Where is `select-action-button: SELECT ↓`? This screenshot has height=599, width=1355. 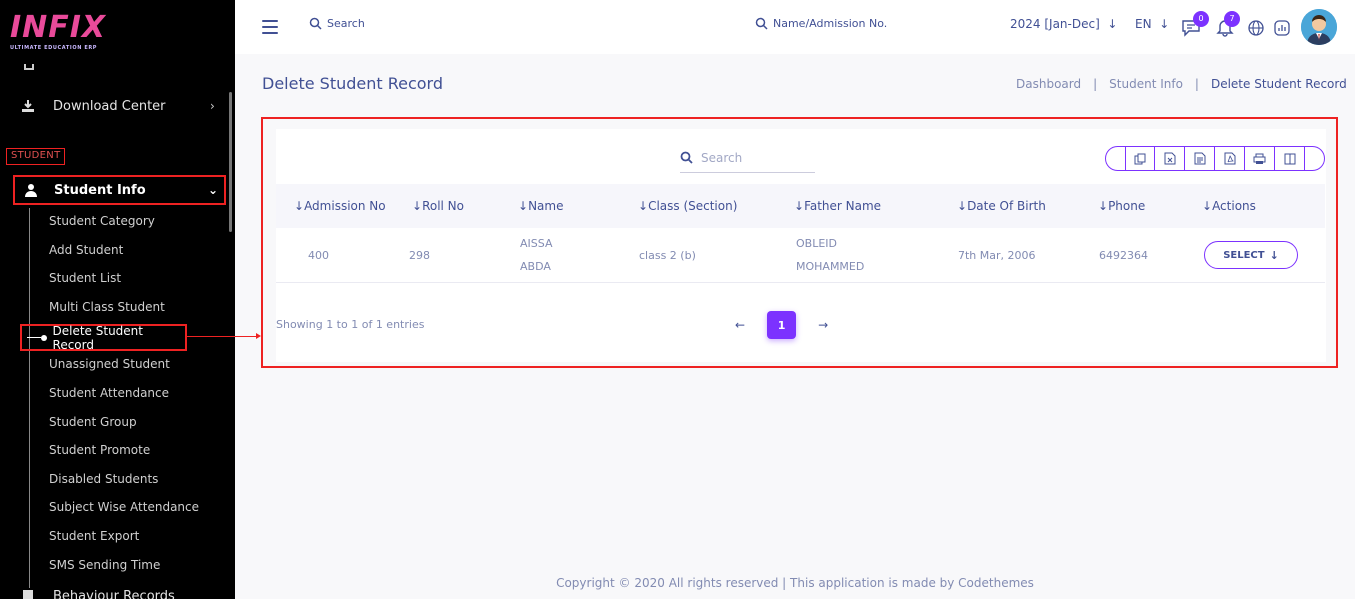
select-action-button: SELECT ↓ is located at coordinates (1251, 255).